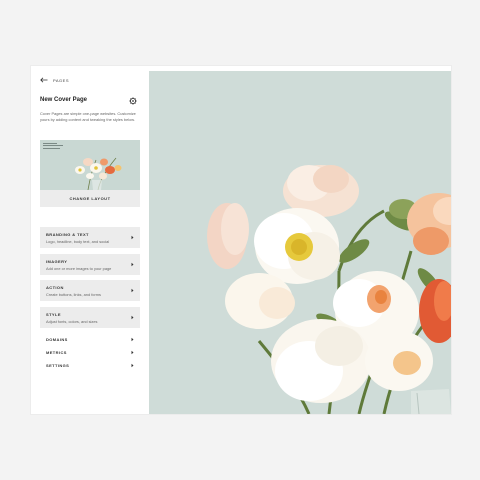 The width and height of the screenshot is (480, 480). What do you see at coordinates (90, 340) in the screenshot?
I see `nav-item-domains: DOMAINS` at bounding box center [90, 340].